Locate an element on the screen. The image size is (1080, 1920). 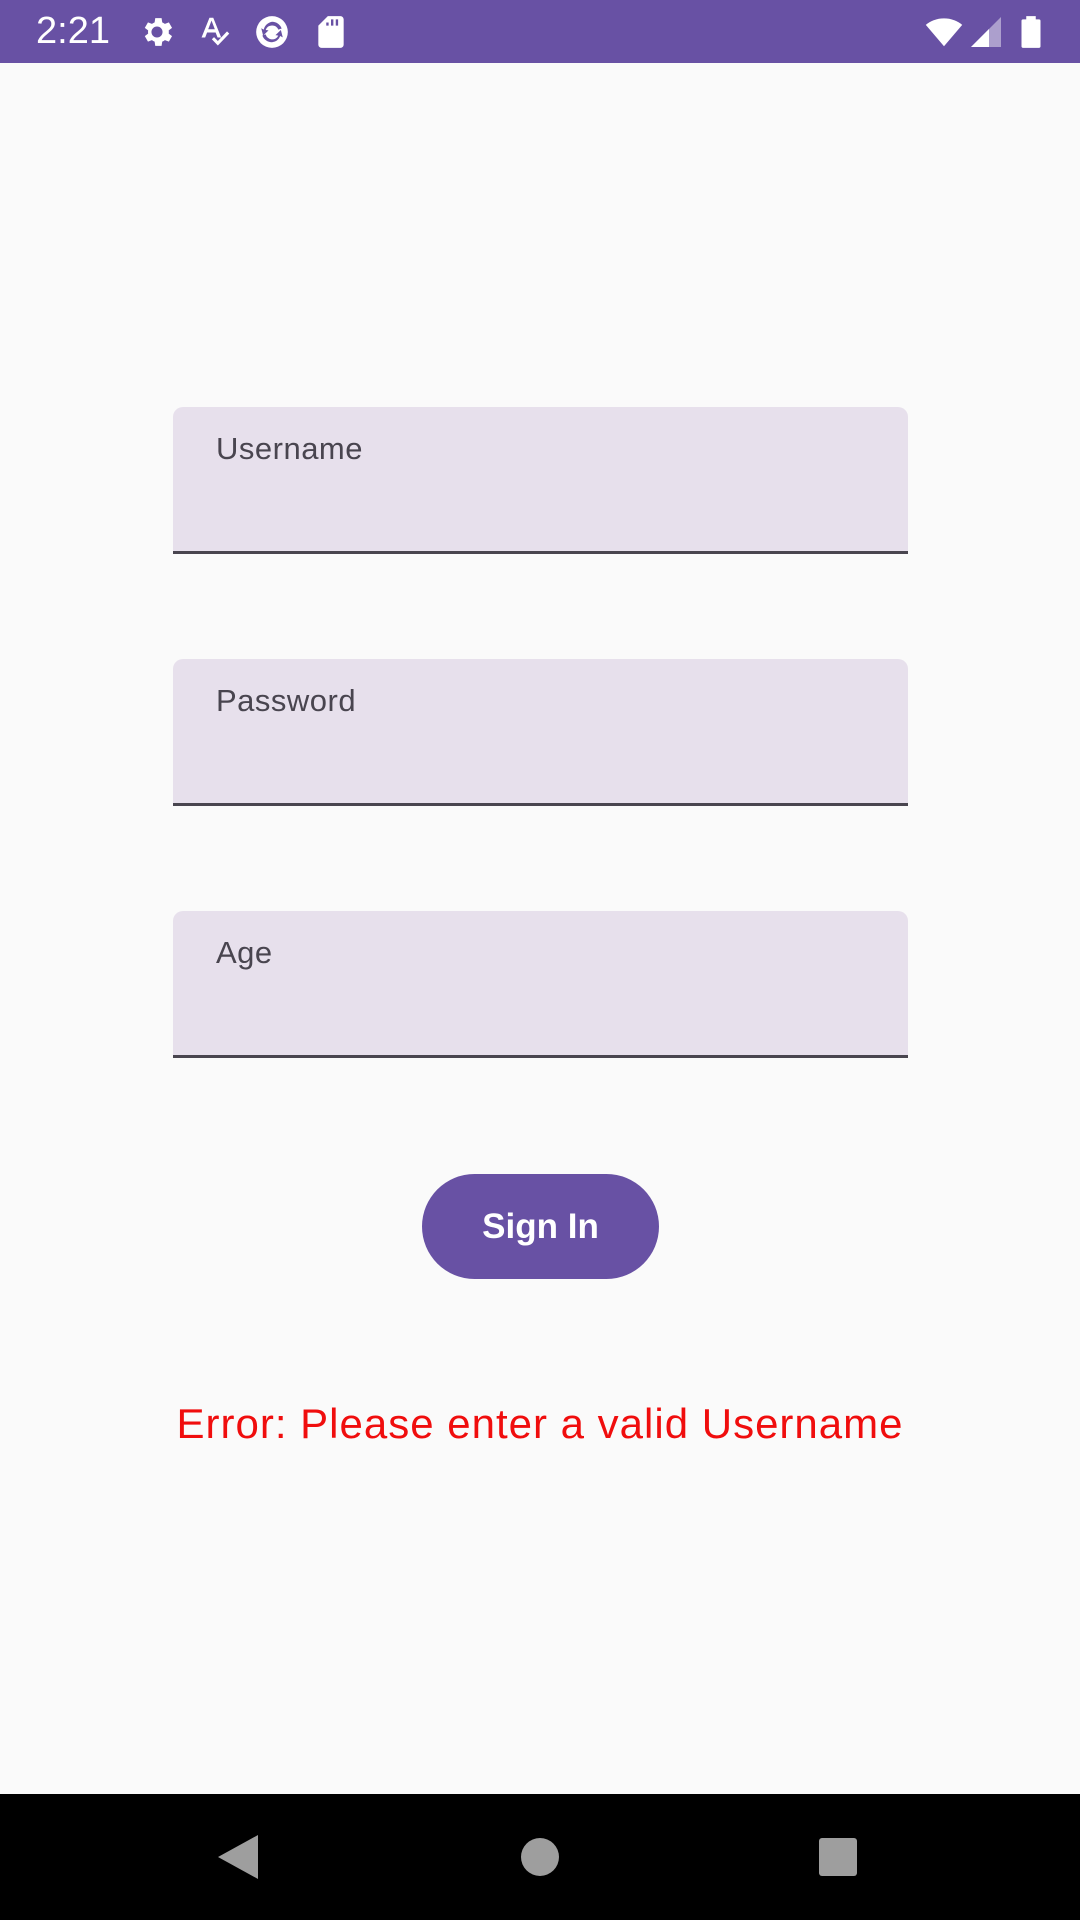
home-icon is located at coordinates (540, 1857).